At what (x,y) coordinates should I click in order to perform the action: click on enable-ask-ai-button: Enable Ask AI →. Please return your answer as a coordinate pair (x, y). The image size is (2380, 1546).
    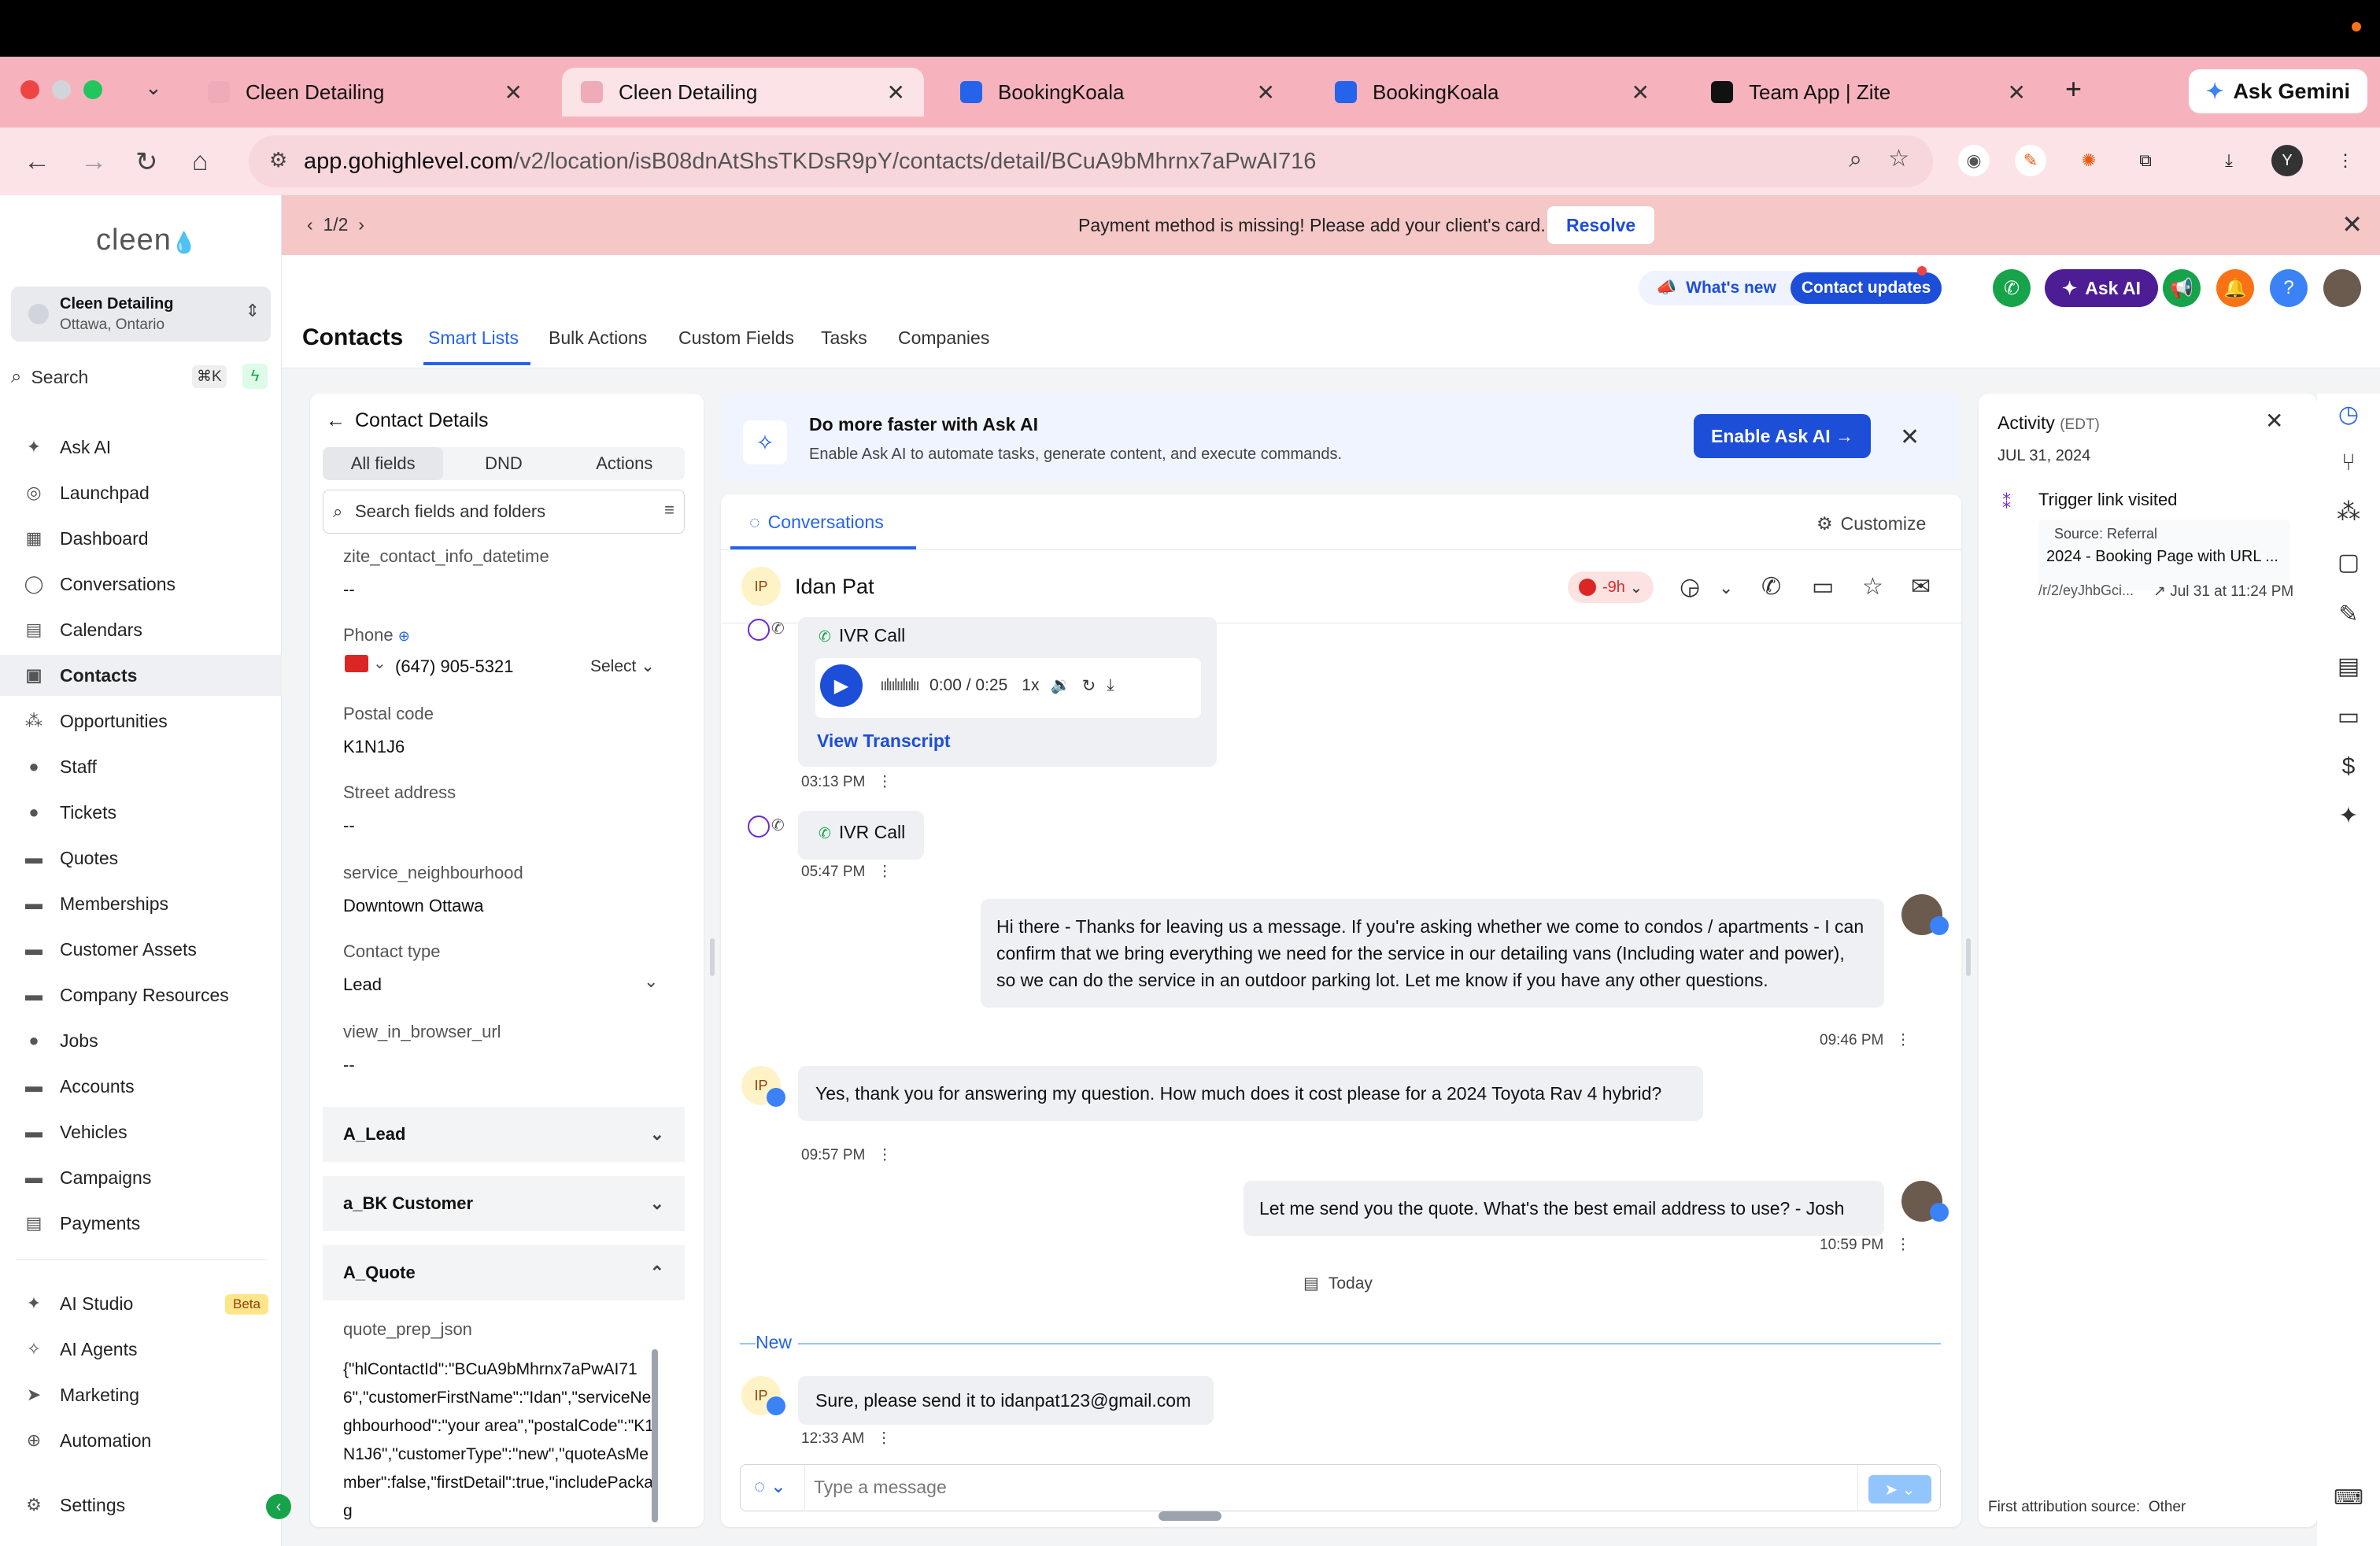
    Looking at the image, I should click on (1783, 436).